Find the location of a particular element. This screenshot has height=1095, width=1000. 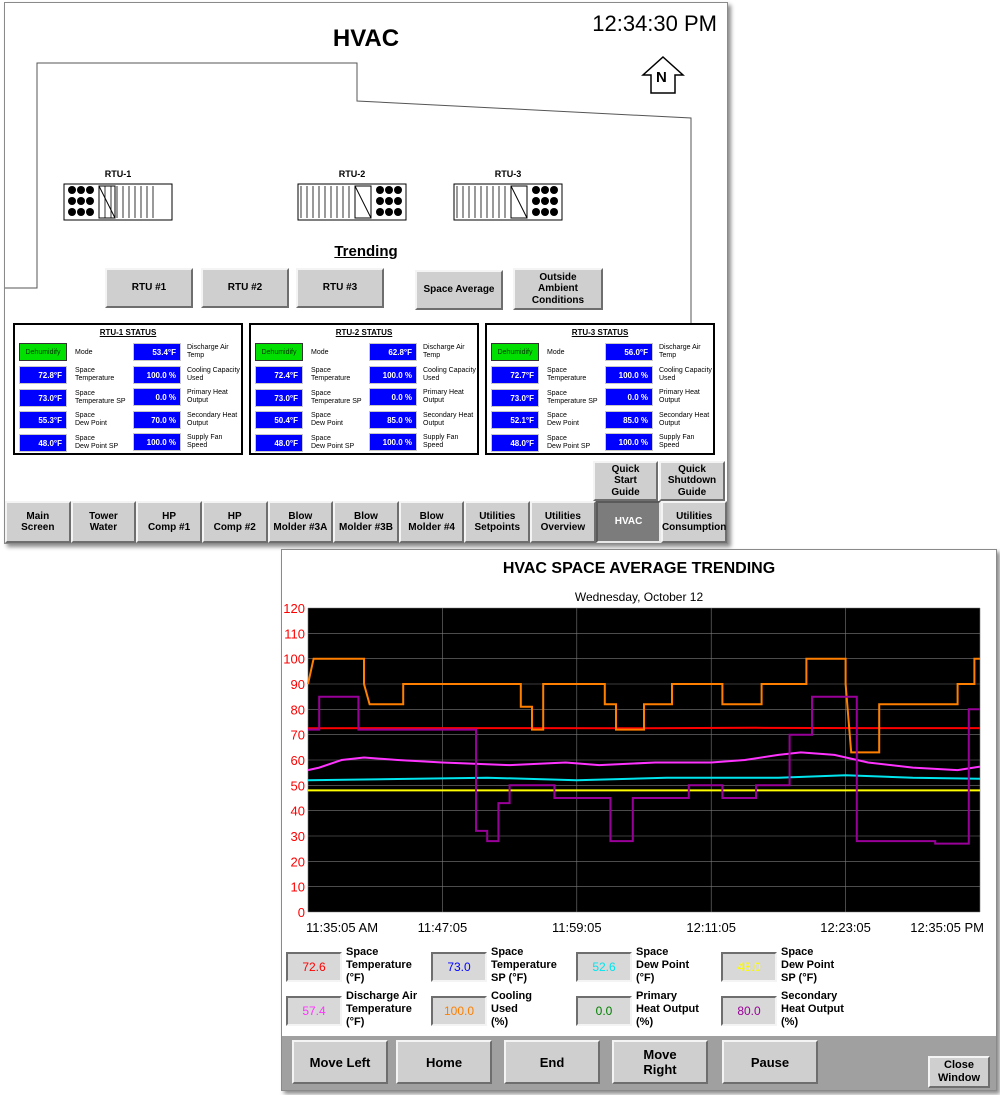

right-value-box: 56.0°F is located at coordinates (629, 352).